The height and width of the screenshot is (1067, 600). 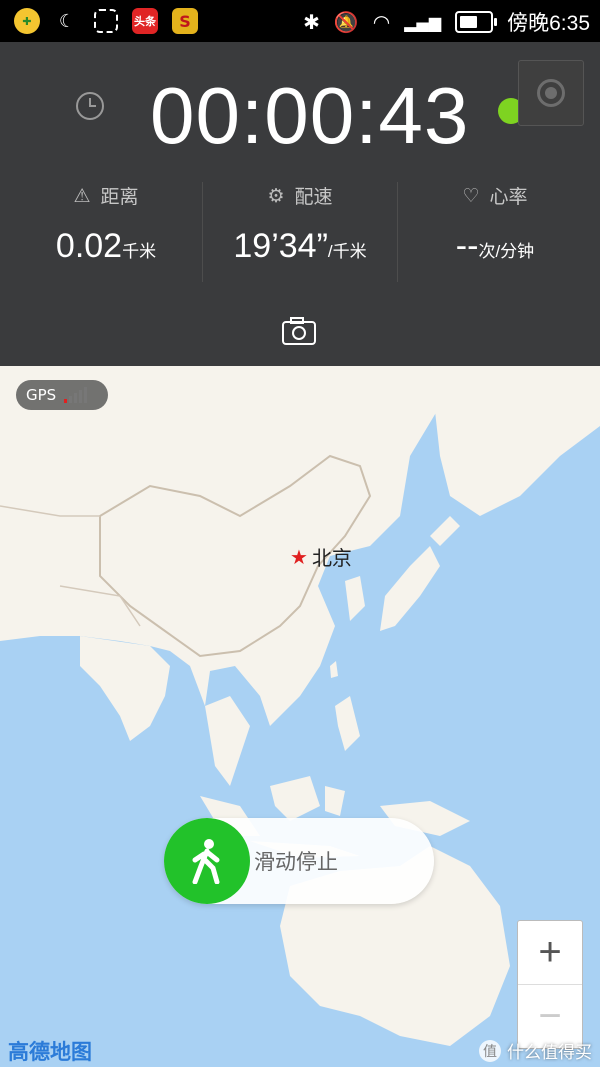 What do you see at coordinates (550, 952) in the screenshot?
I see `zoom-in-button: +` at bounding box center [550, 952].